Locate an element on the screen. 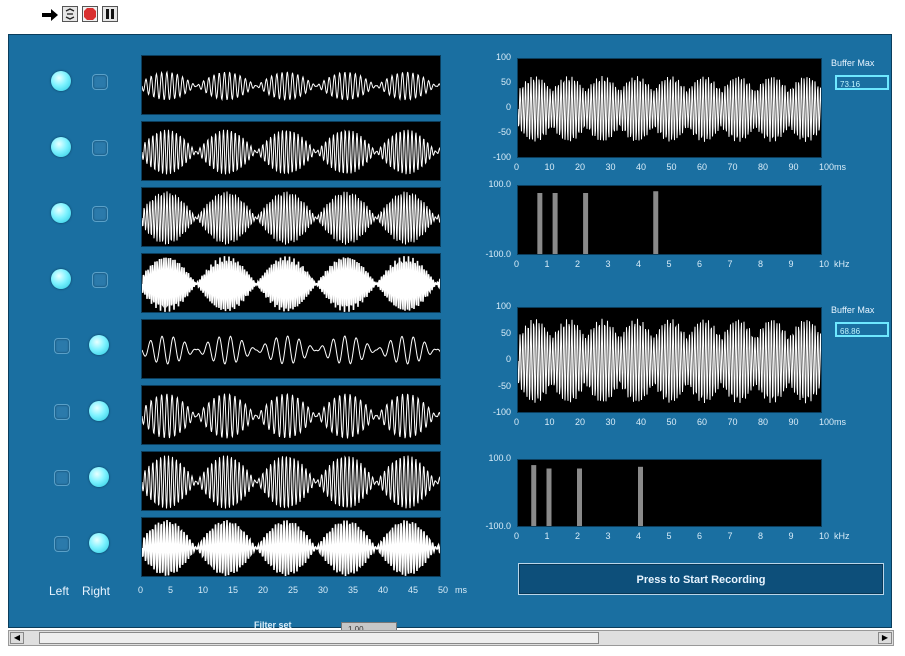 The width and height of the screenshot is (905, 656). x-axis-unit: kHz is located at coordinates (842, 264).